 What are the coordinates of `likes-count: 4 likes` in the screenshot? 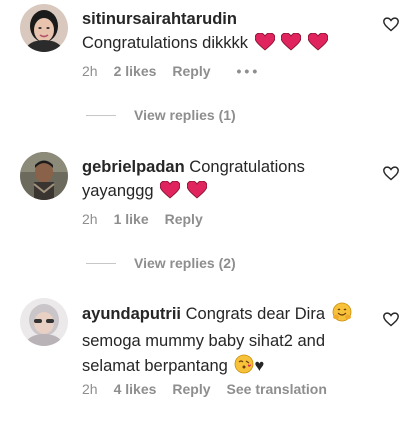 It's located at (135, 389).